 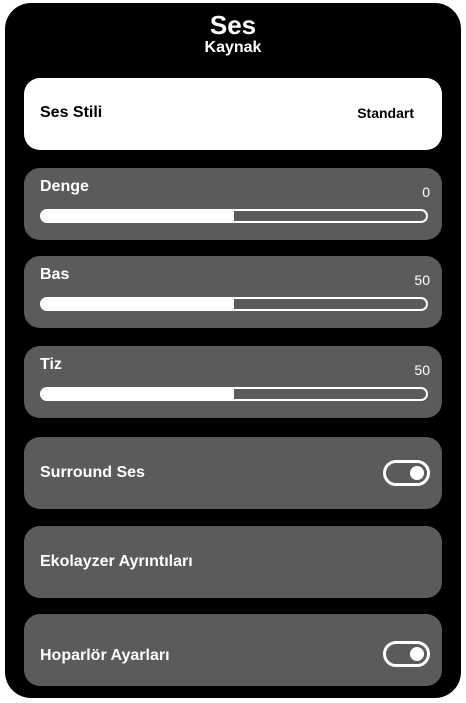 What do you see at coordinates (406, 654) in the screenshot?
I see `speakers-toggle-icon` at bounding box center [406, 654].